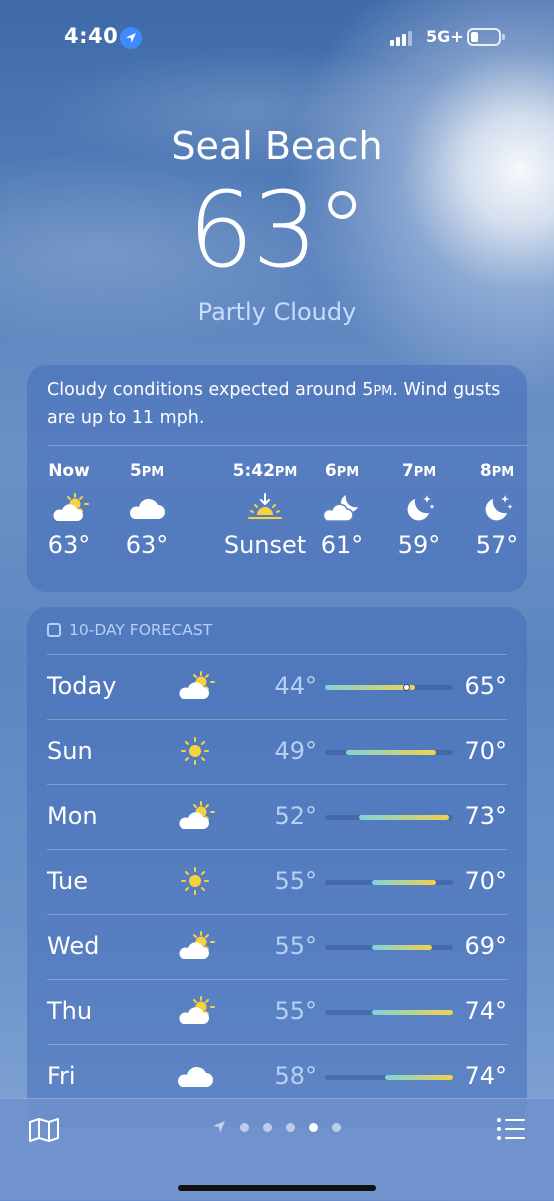  What do you see at coordinates (485, 946) in the screenshot?
I see `high-temp: 69°` at bounding box center [485, 946].